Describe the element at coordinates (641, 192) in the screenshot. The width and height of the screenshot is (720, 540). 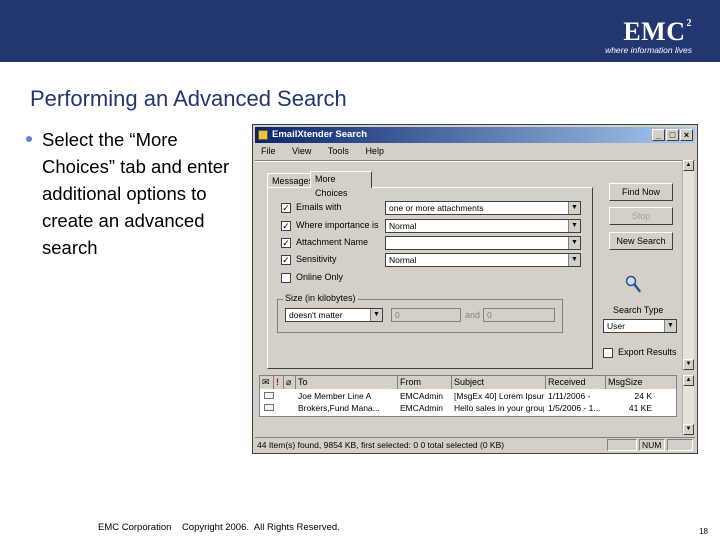
I see `find-now-button: Find Now` at that location.